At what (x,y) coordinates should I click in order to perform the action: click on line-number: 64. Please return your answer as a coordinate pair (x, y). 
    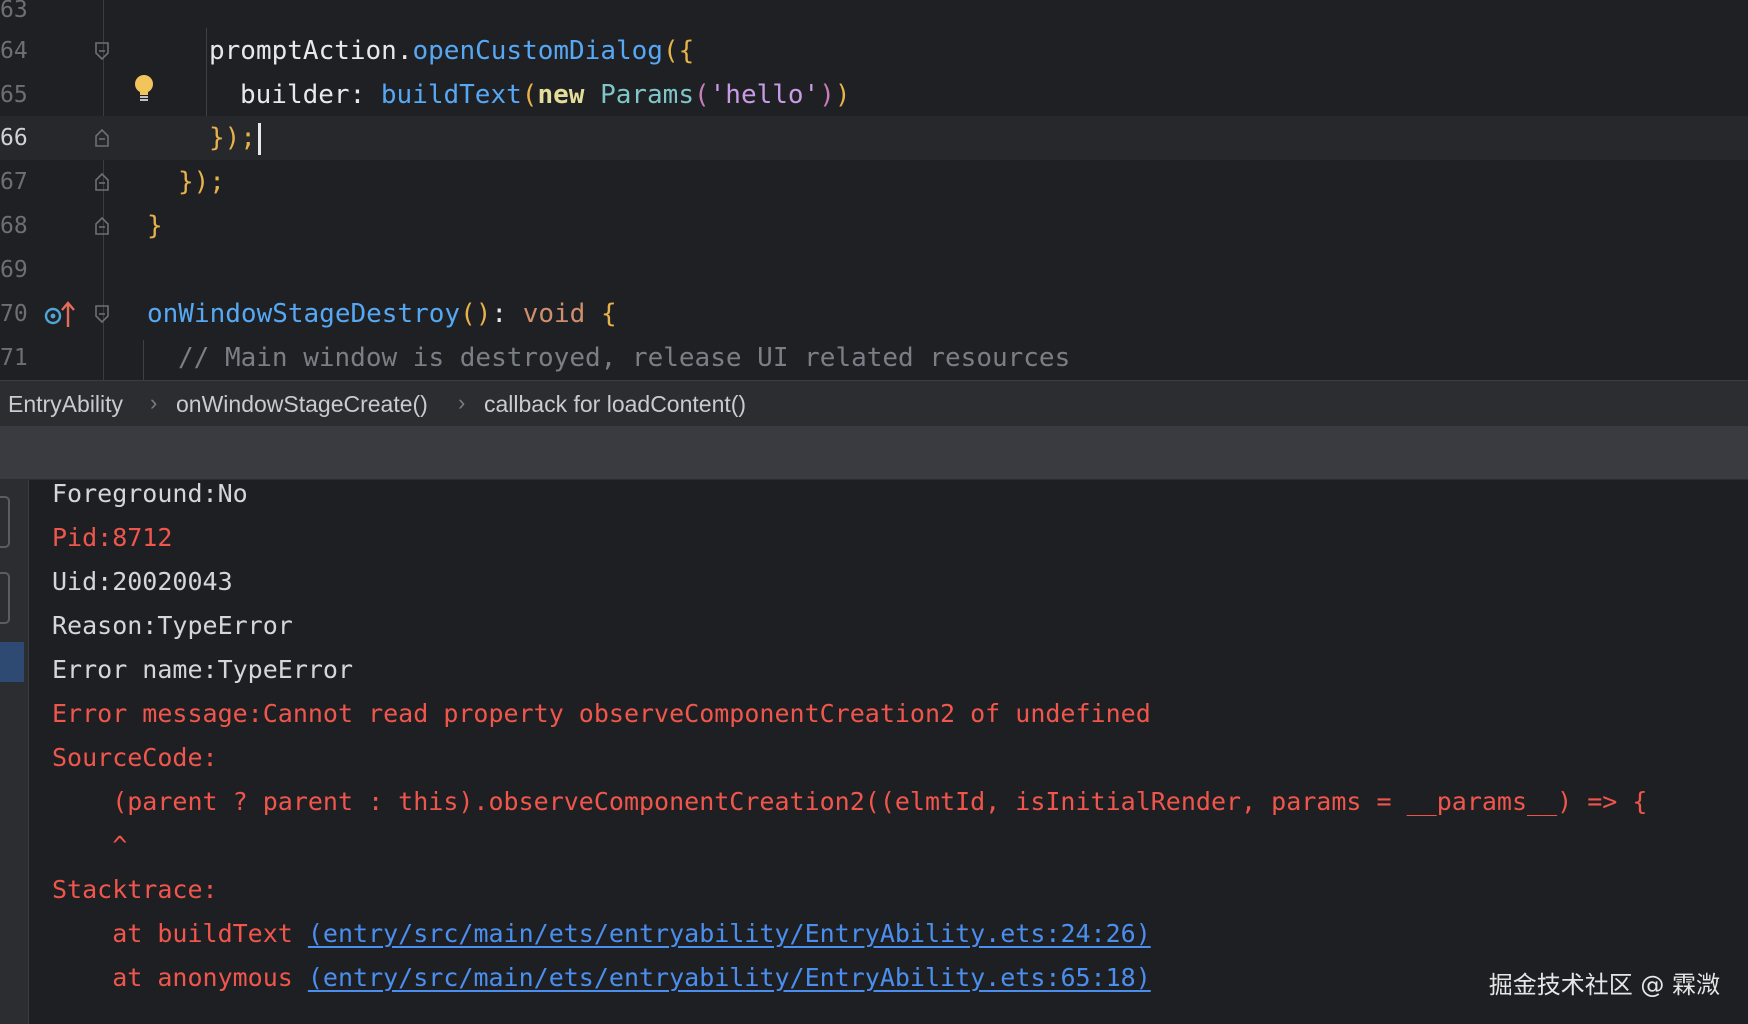
    Looking at the image, I should click on (14, 51).